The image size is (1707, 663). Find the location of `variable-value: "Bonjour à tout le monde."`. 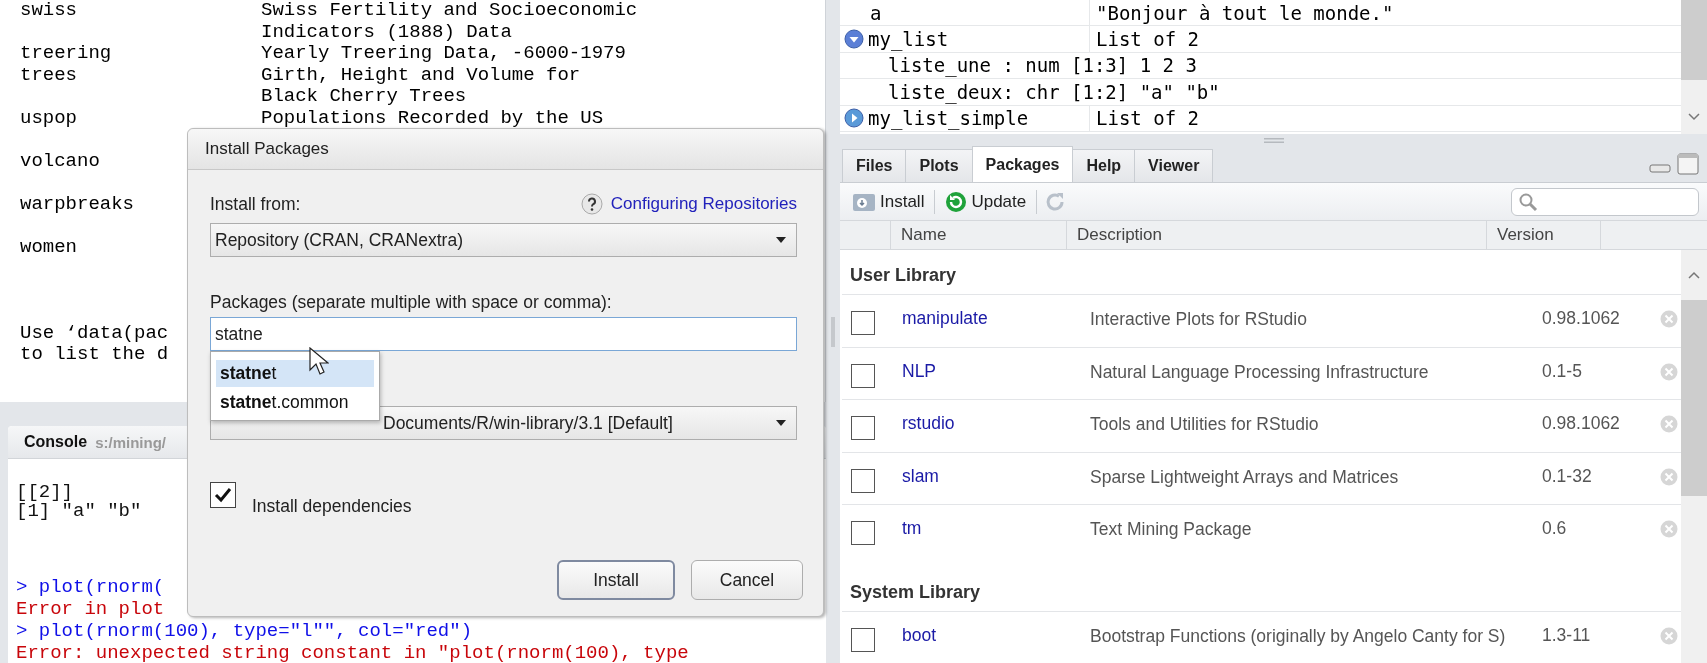

variable-value: "Bonjour à tout le monde." is located at coordinates (1244, 12).